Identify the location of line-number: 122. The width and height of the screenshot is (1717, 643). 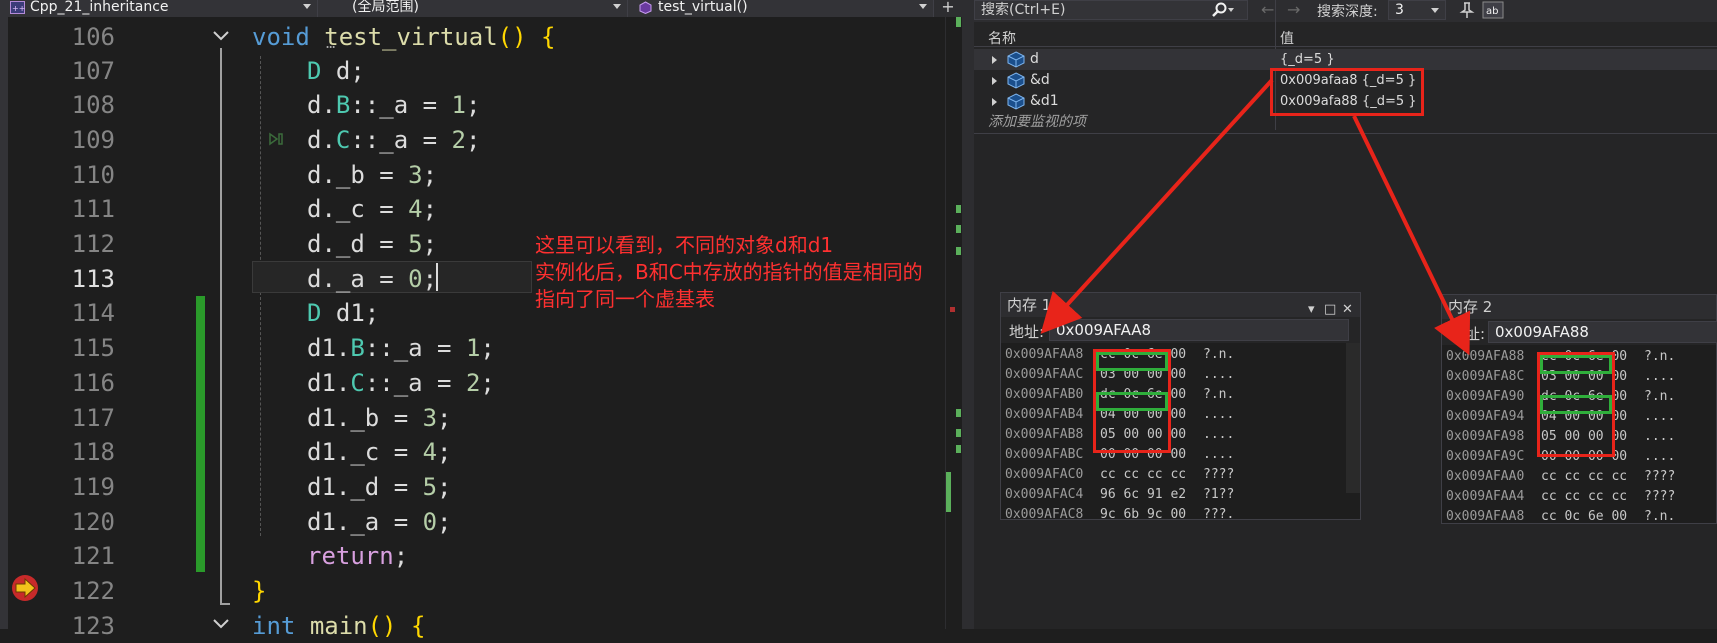
(93, 591).